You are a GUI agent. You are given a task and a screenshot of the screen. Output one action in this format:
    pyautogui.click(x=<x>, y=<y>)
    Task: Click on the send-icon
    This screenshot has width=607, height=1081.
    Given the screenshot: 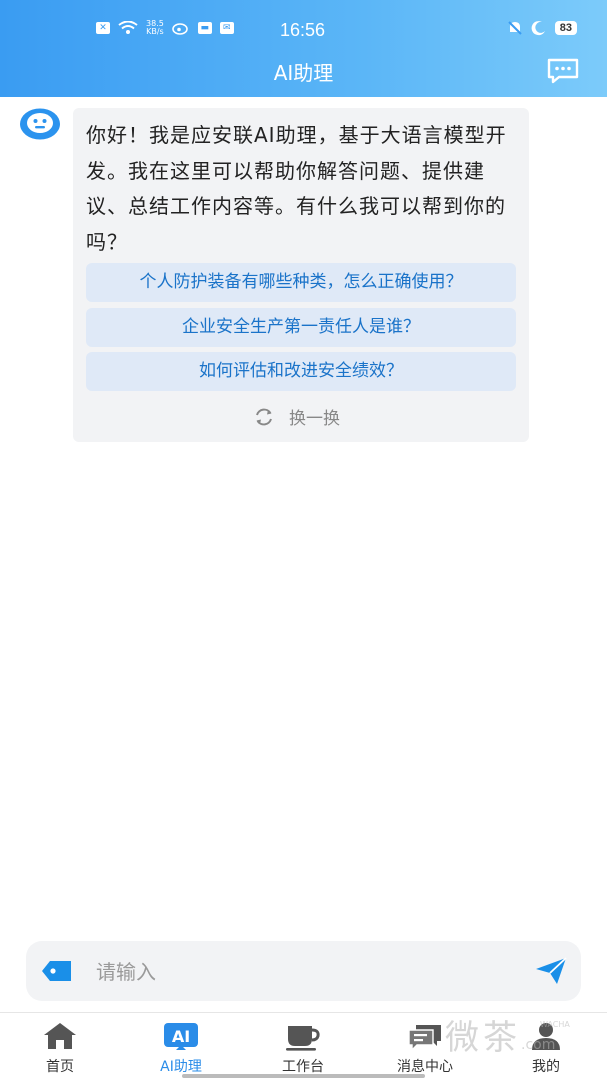 What is the action you would take?
    pyautogui.click(x=551, y=971)
    